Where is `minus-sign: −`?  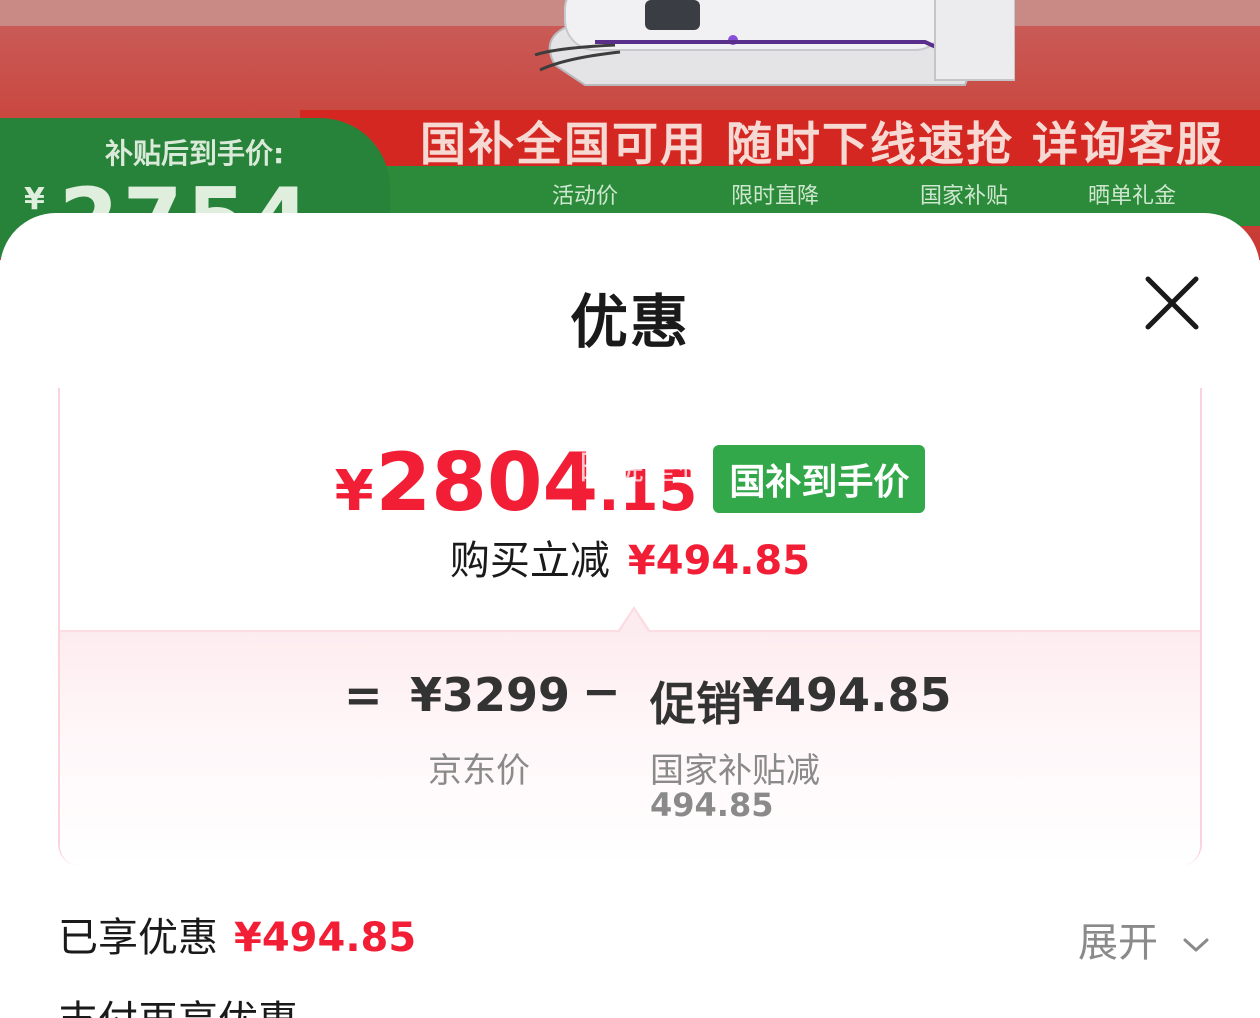 minus-sign: − is located at coordinates (601, 691).